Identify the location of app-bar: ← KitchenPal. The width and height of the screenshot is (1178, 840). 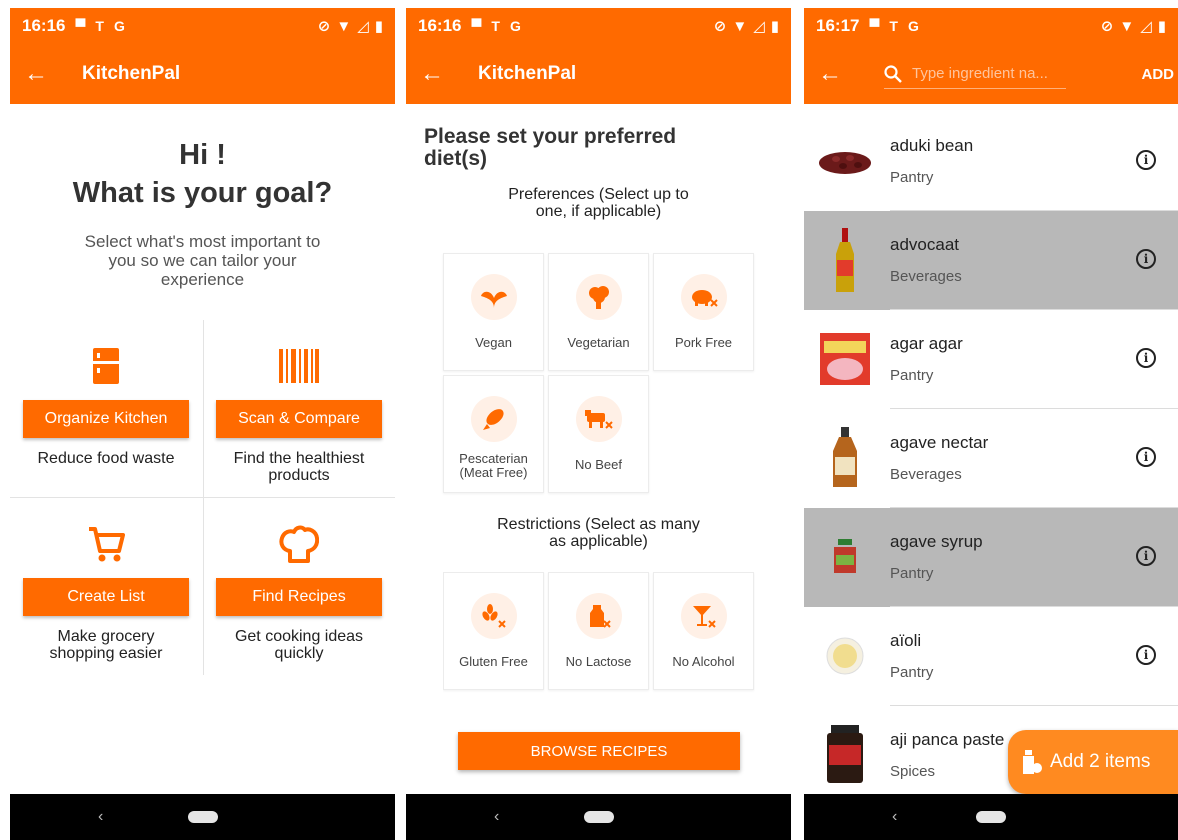
(598, 74).